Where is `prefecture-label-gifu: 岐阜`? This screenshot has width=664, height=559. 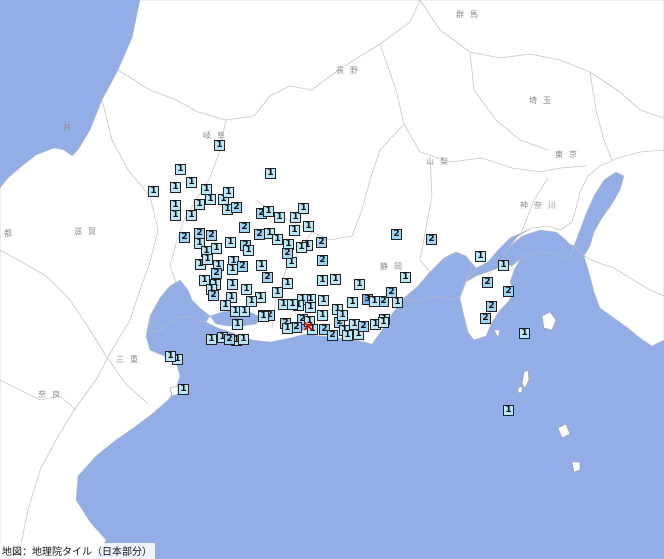 prefecture-label-gifu: 岐阜 is located at coordinates (217, 135).